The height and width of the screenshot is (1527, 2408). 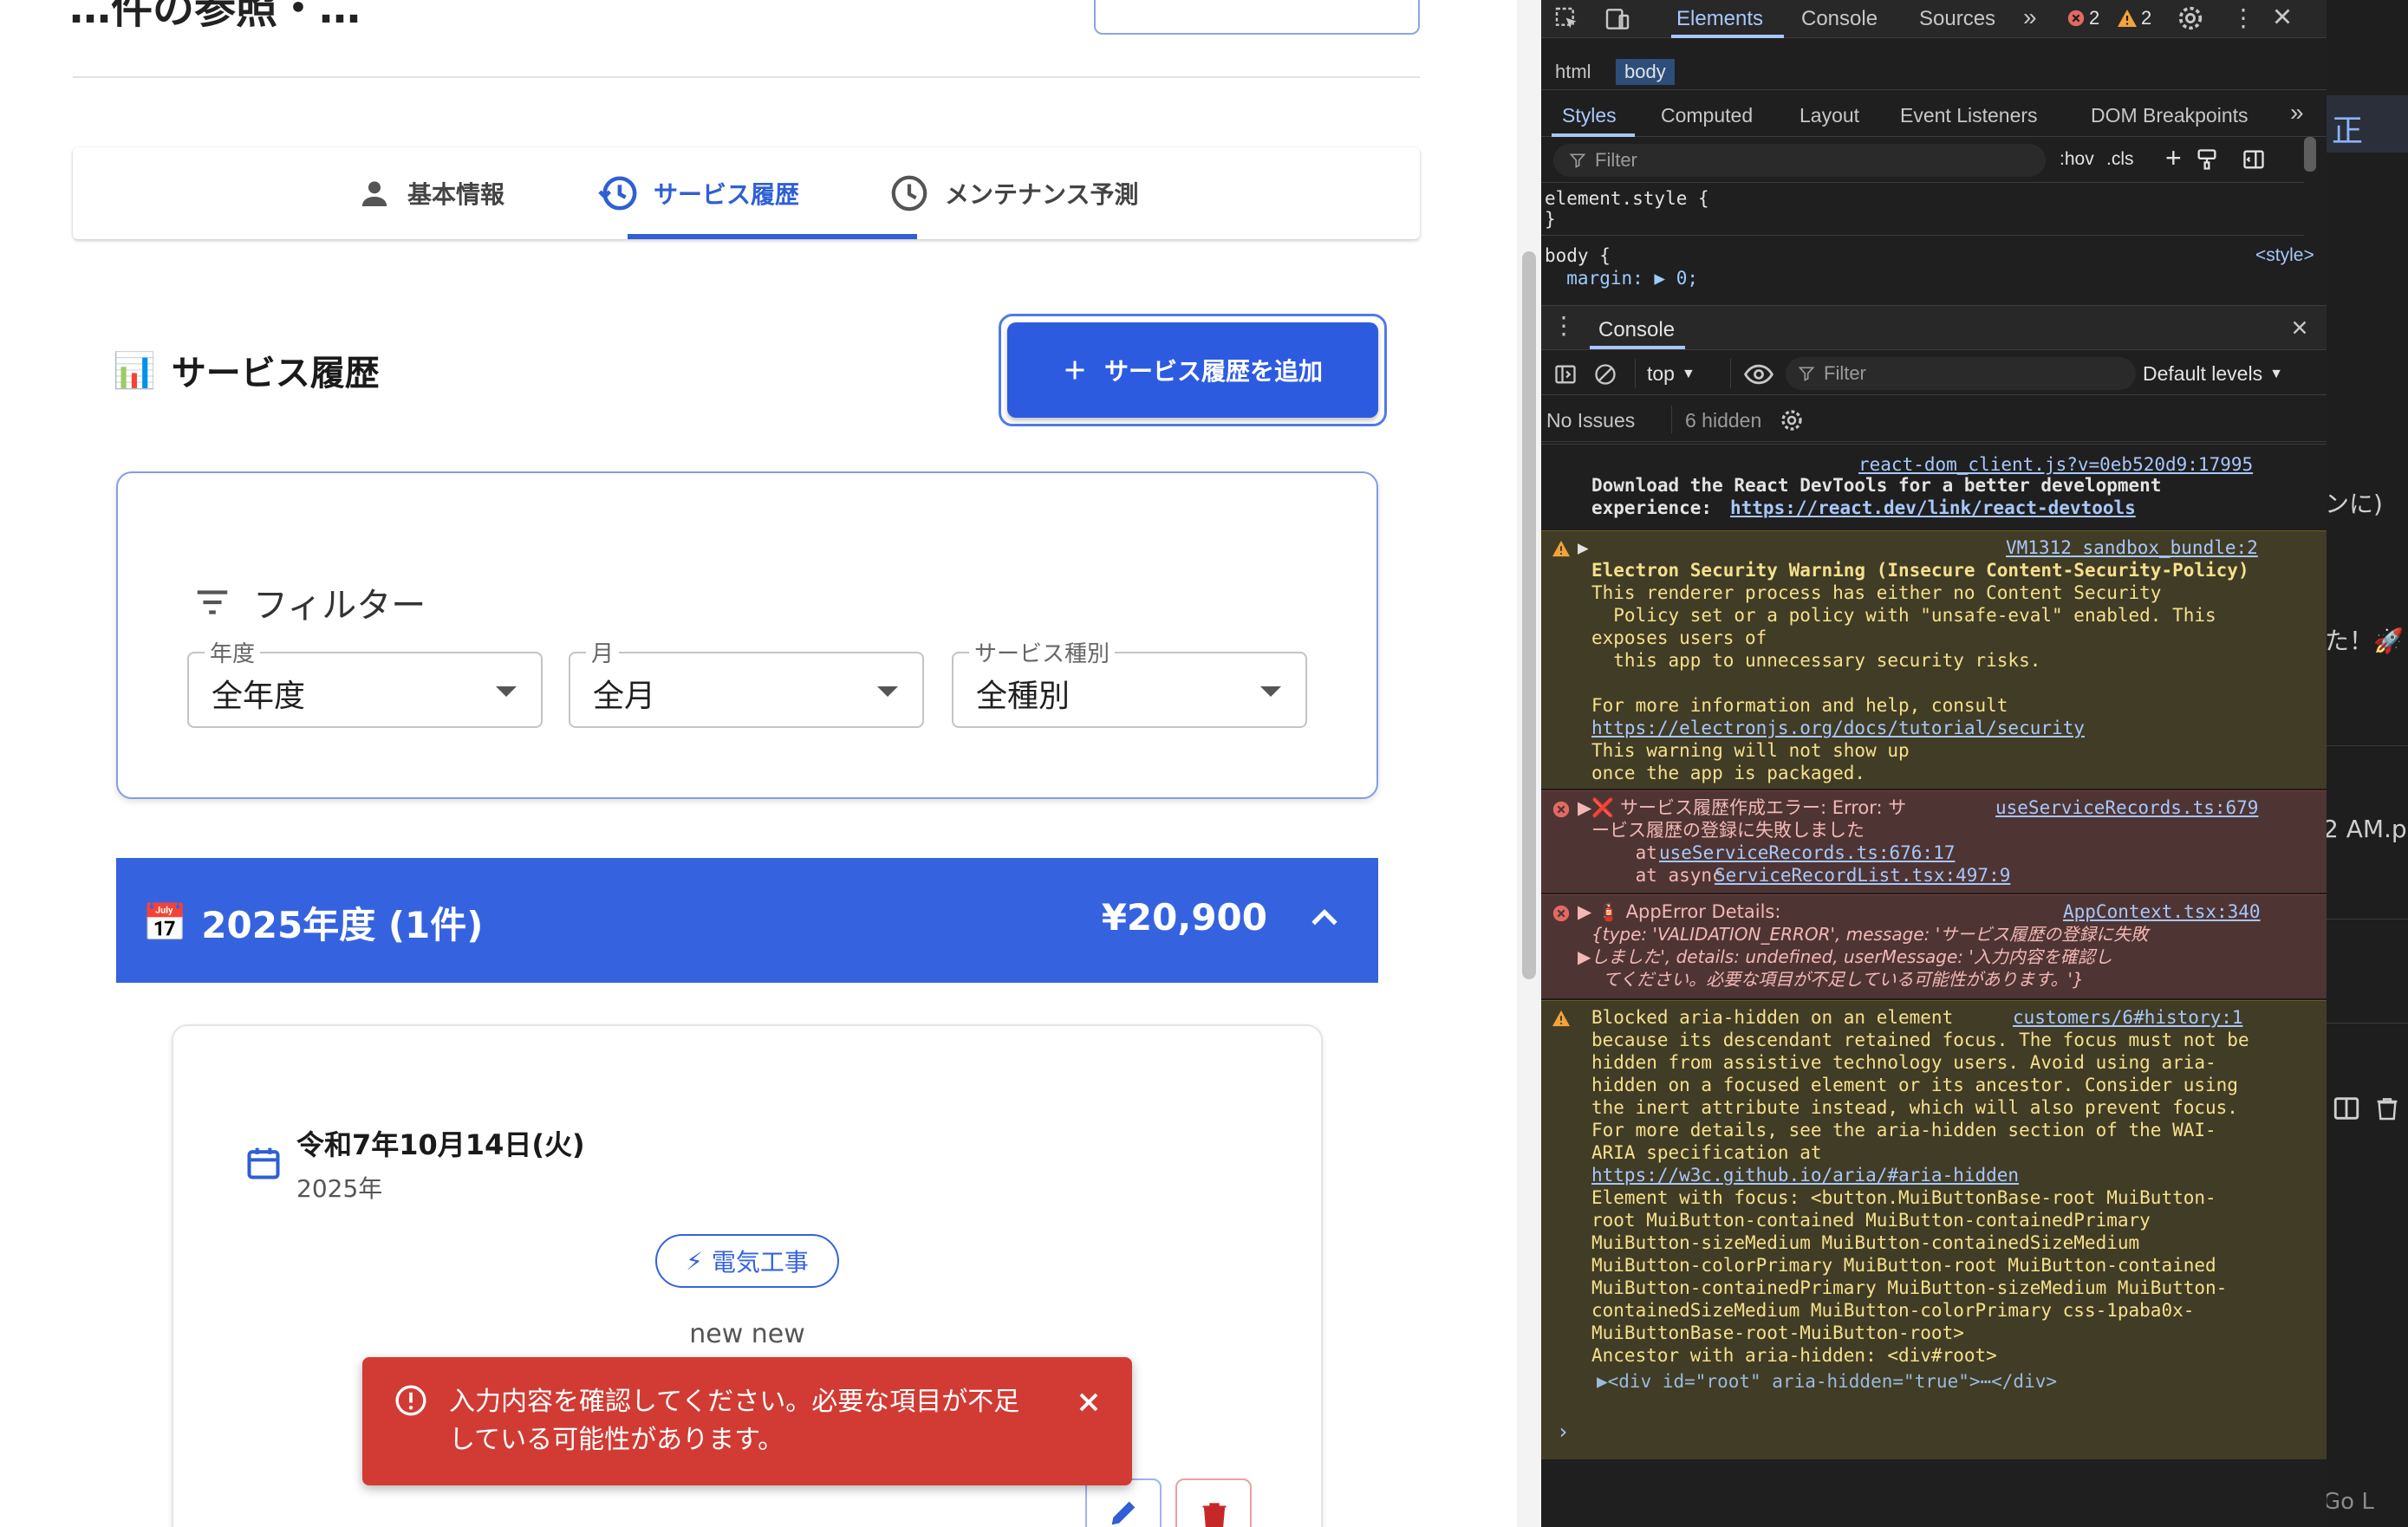 What do you see at coordinates (1671, 374) in the screenshot?
I see `context-selector: top ▼` at bounding box center [1671, 374].